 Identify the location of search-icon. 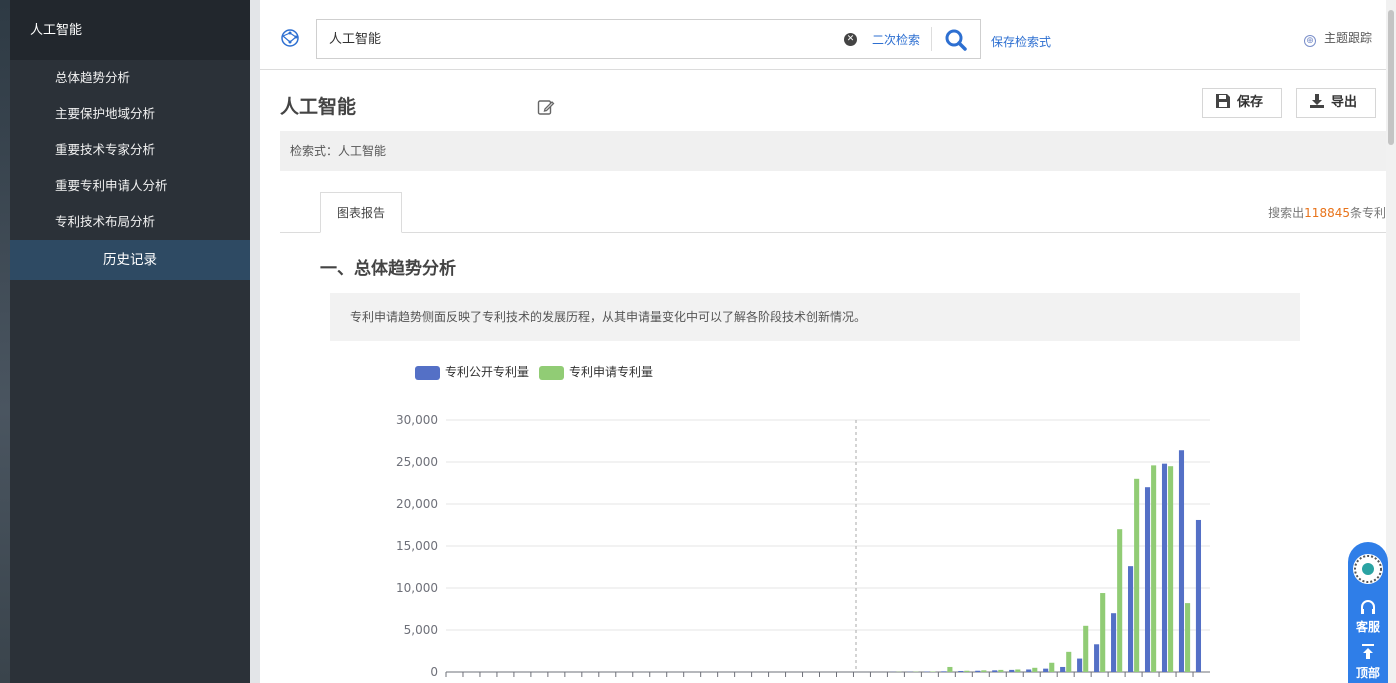
(956, 40).